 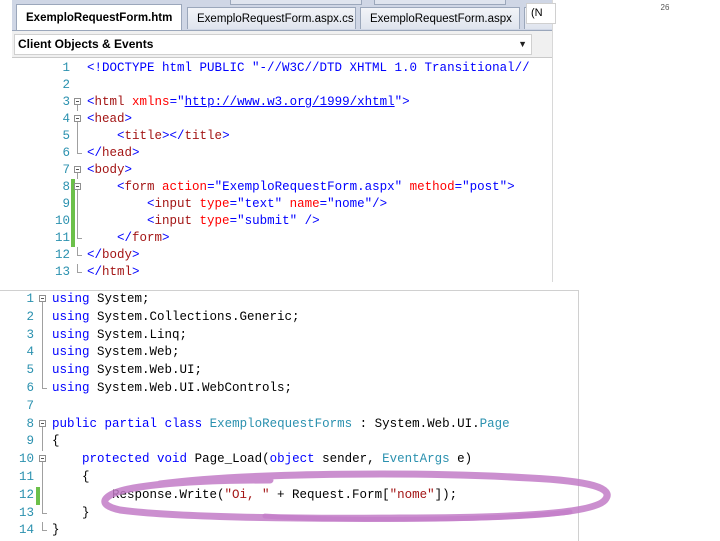 What do you see at coordinates (30, 441) in the screenshot?
I see `line-number: 9` at bounding box center [30, 441].